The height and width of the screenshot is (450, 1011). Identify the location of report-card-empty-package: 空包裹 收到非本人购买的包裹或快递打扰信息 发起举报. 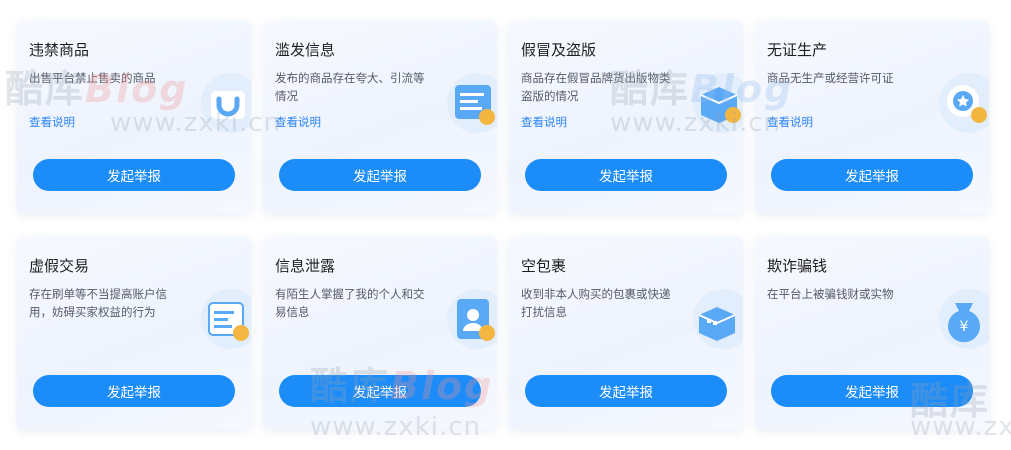
(626, 333).